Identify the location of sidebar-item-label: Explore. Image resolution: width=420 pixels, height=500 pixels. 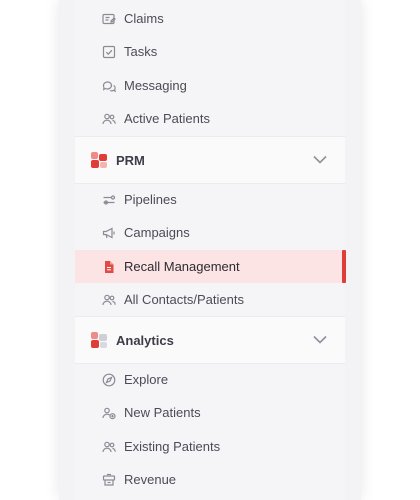
(146, 379).